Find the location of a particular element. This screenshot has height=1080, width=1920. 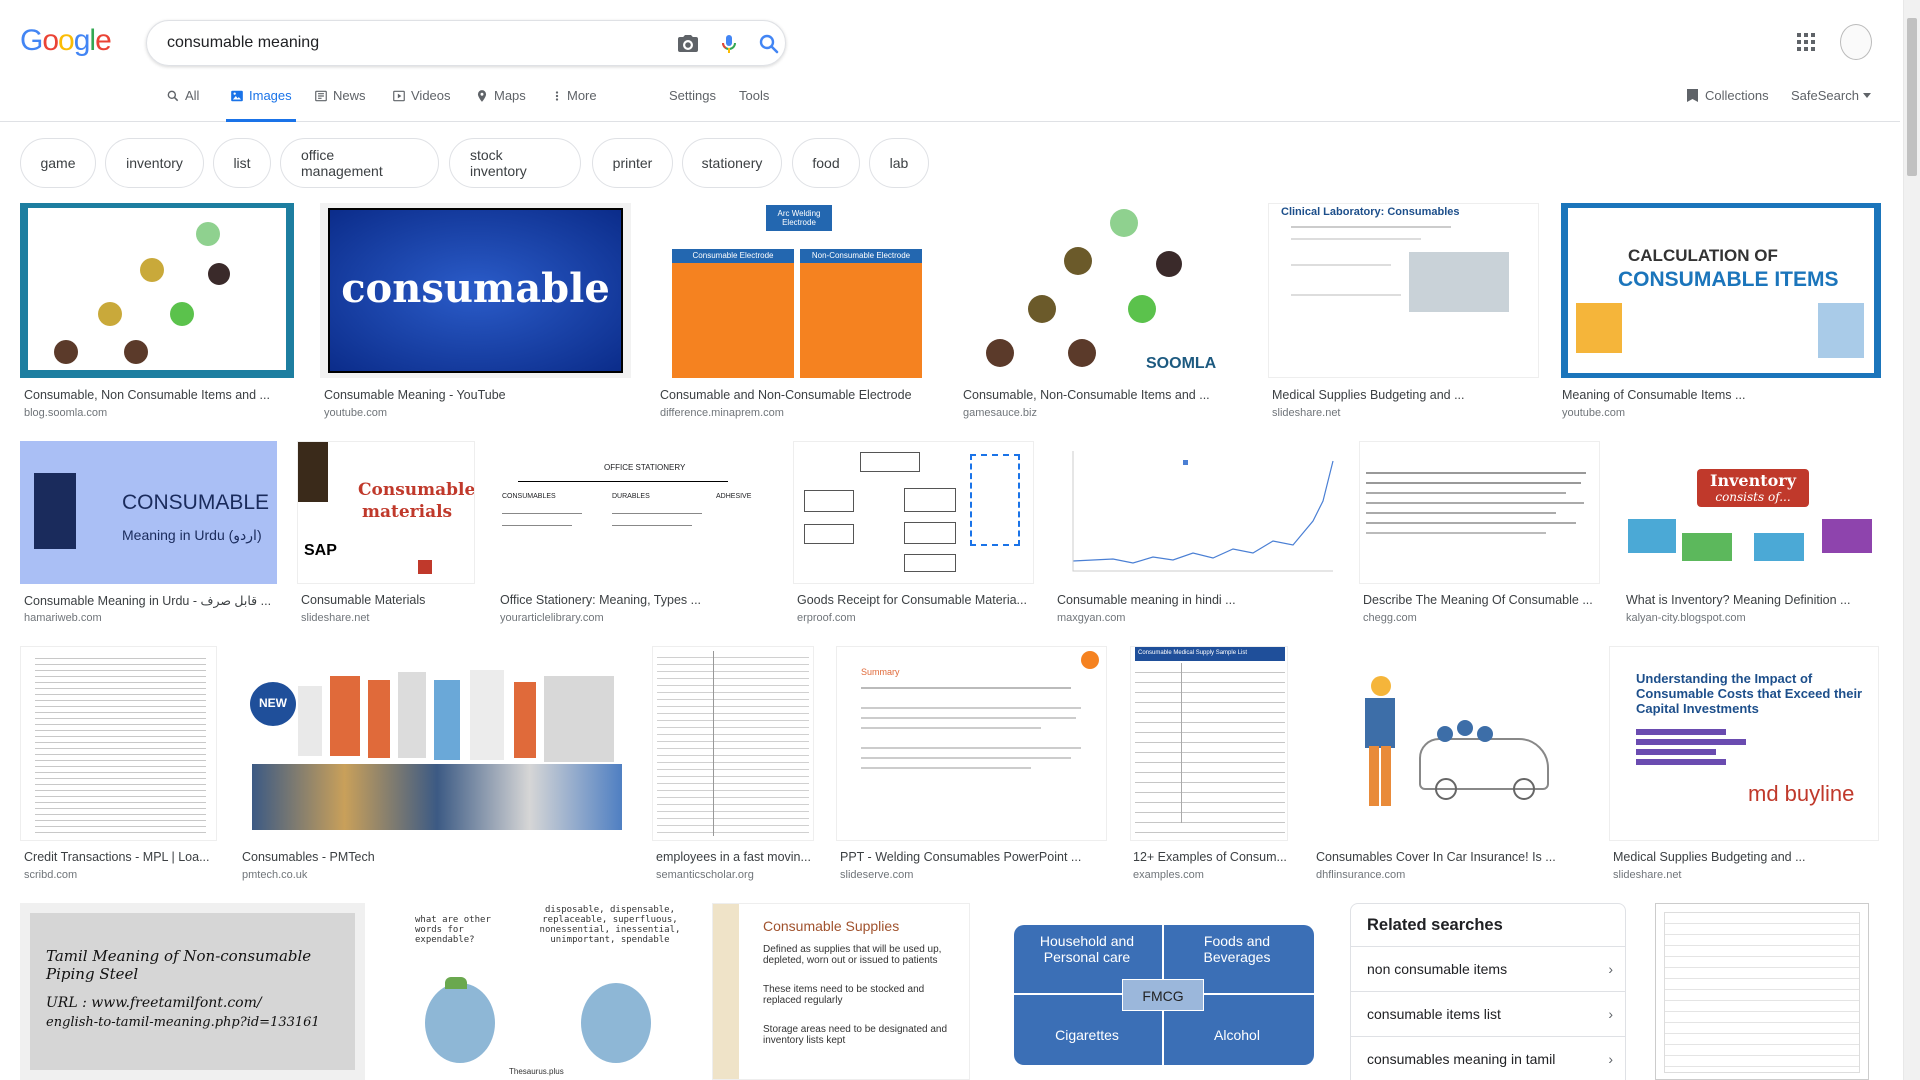

result-source: youtube.com is located at coordinates (355, 413).